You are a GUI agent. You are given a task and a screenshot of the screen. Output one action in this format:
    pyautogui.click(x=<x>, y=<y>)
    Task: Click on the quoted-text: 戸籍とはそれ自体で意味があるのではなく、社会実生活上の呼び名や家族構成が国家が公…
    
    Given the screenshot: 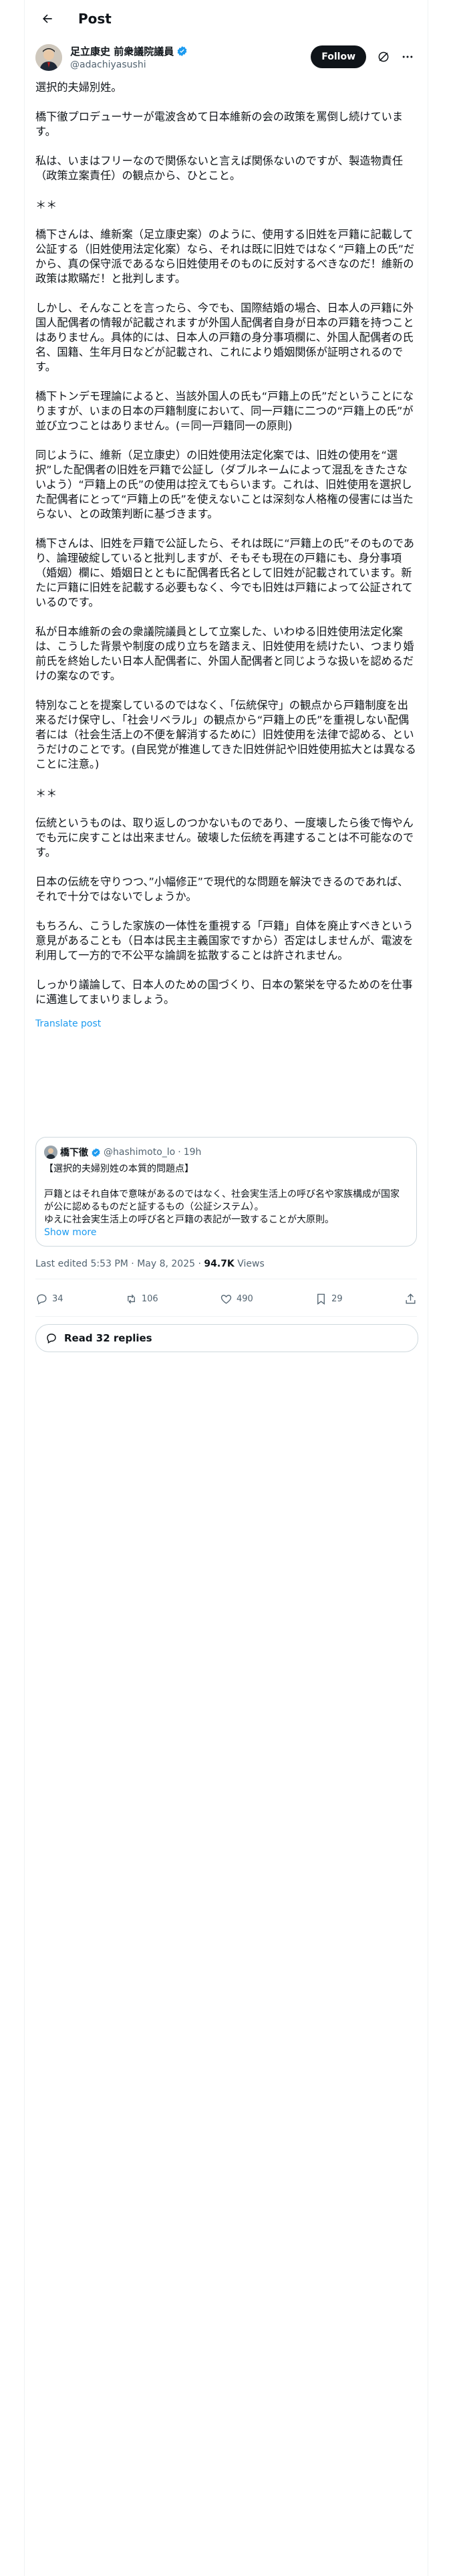 What is the action you would take?
    pyautogui.click(x=222, y=1200)
    